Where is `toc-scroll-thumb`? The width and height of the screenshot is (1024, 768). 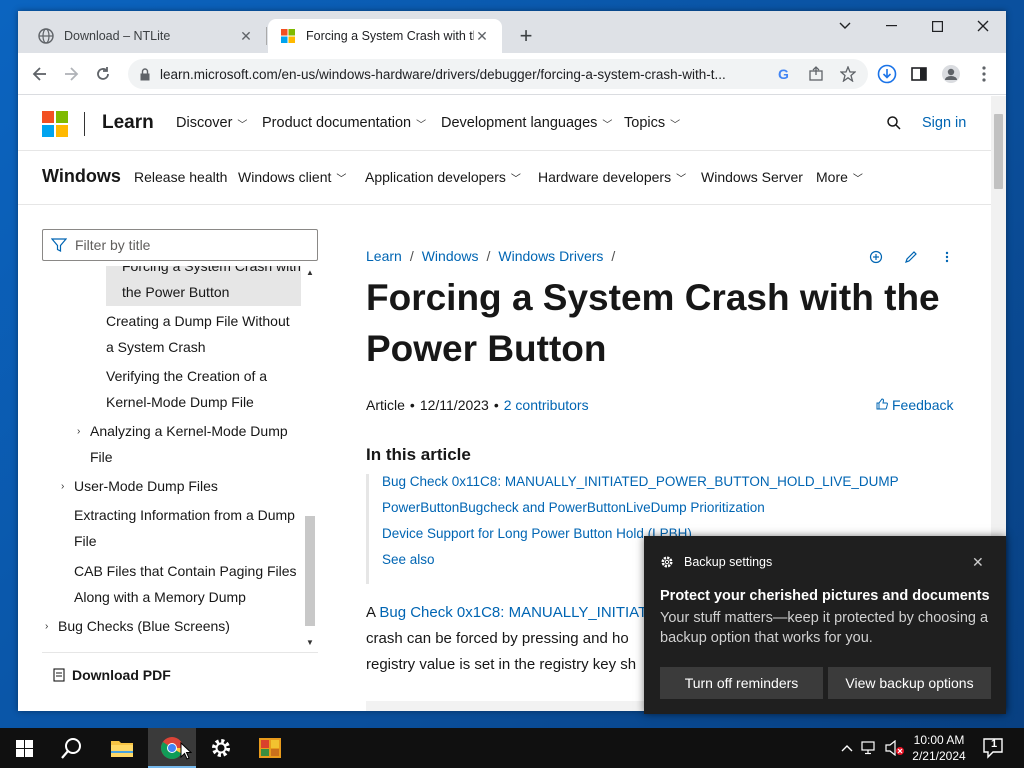
toc-scroll-thumb is located at coordinates (310, 571).